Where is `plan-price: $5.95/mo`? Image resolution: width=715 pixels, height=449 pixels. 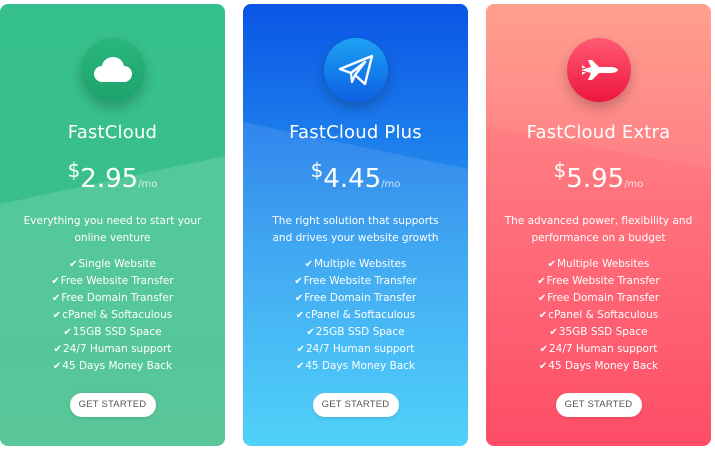 plan-price: $5.95/mo is located at coordinates (598, 175).